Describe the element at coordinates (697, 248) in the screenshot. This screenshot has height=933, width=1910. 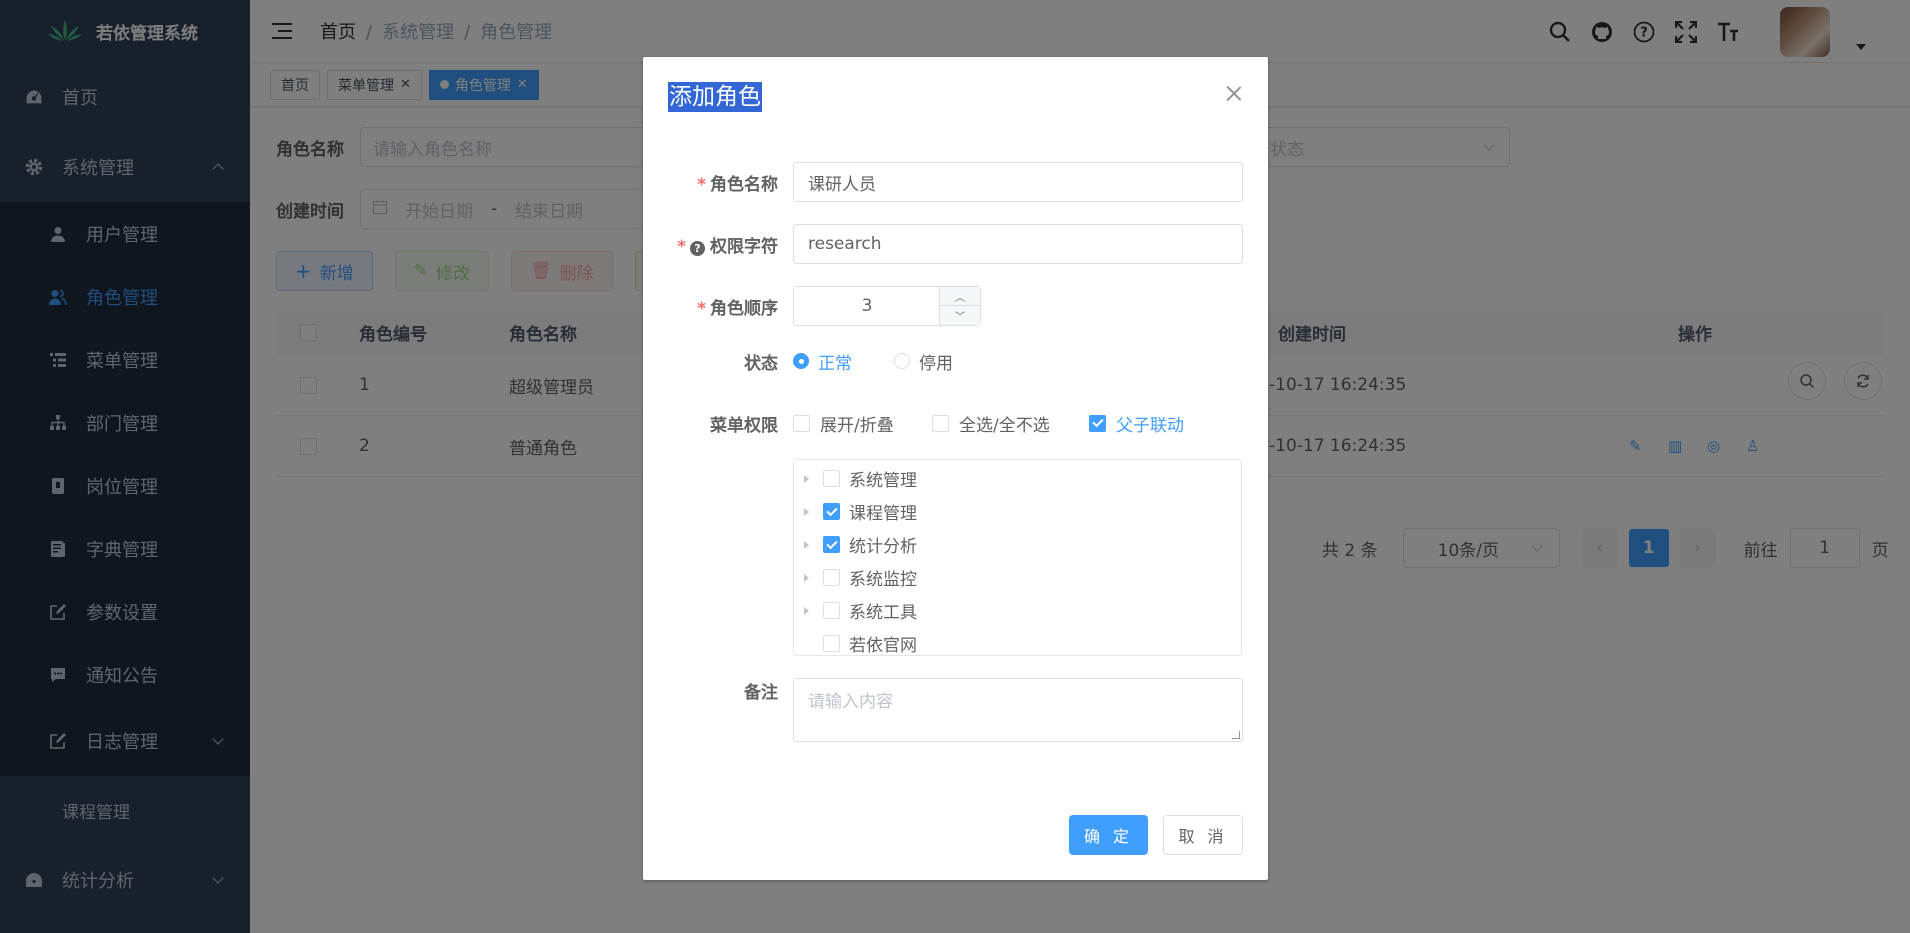
I see `question-icon: ?` at that location.